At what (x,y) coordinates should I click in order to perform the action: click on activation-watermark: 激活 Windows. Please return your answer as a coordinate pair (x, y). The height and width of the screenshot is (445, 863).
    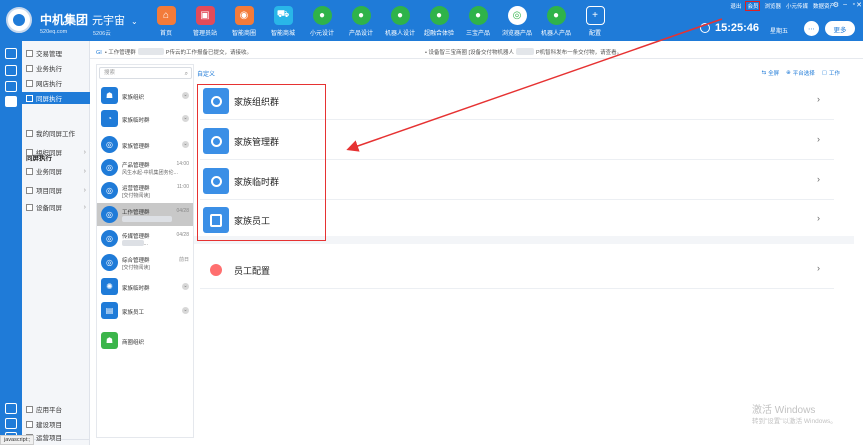
    Looking at the image, I should click on (784, 410).